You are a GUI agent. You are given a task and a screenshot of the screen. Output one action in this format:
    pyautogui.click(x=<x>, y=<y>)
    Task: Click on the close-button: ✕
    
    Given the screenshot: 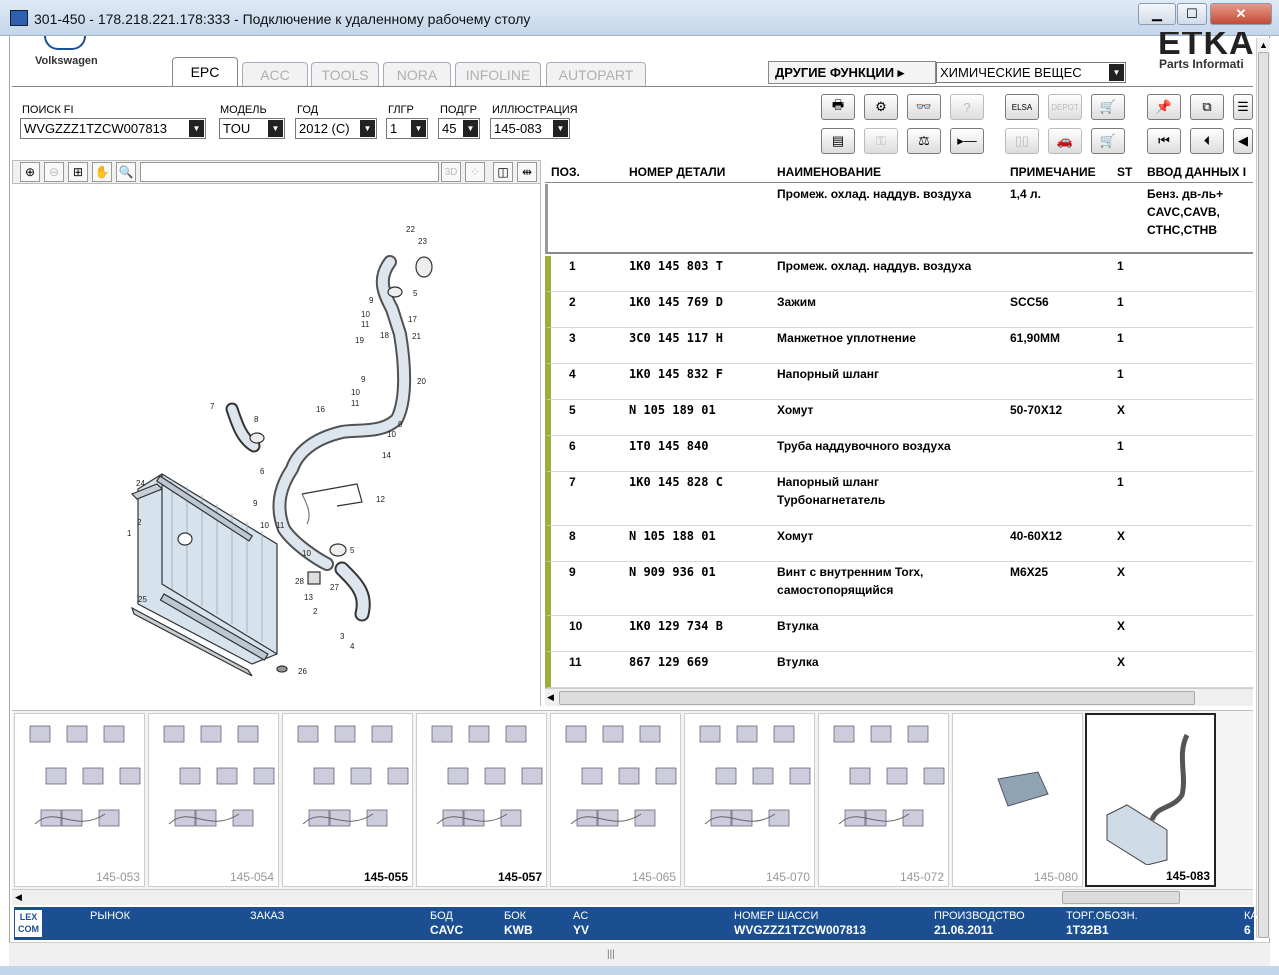 What is the action you would take?
    pyautogui.click(x=1241, y=14)
    